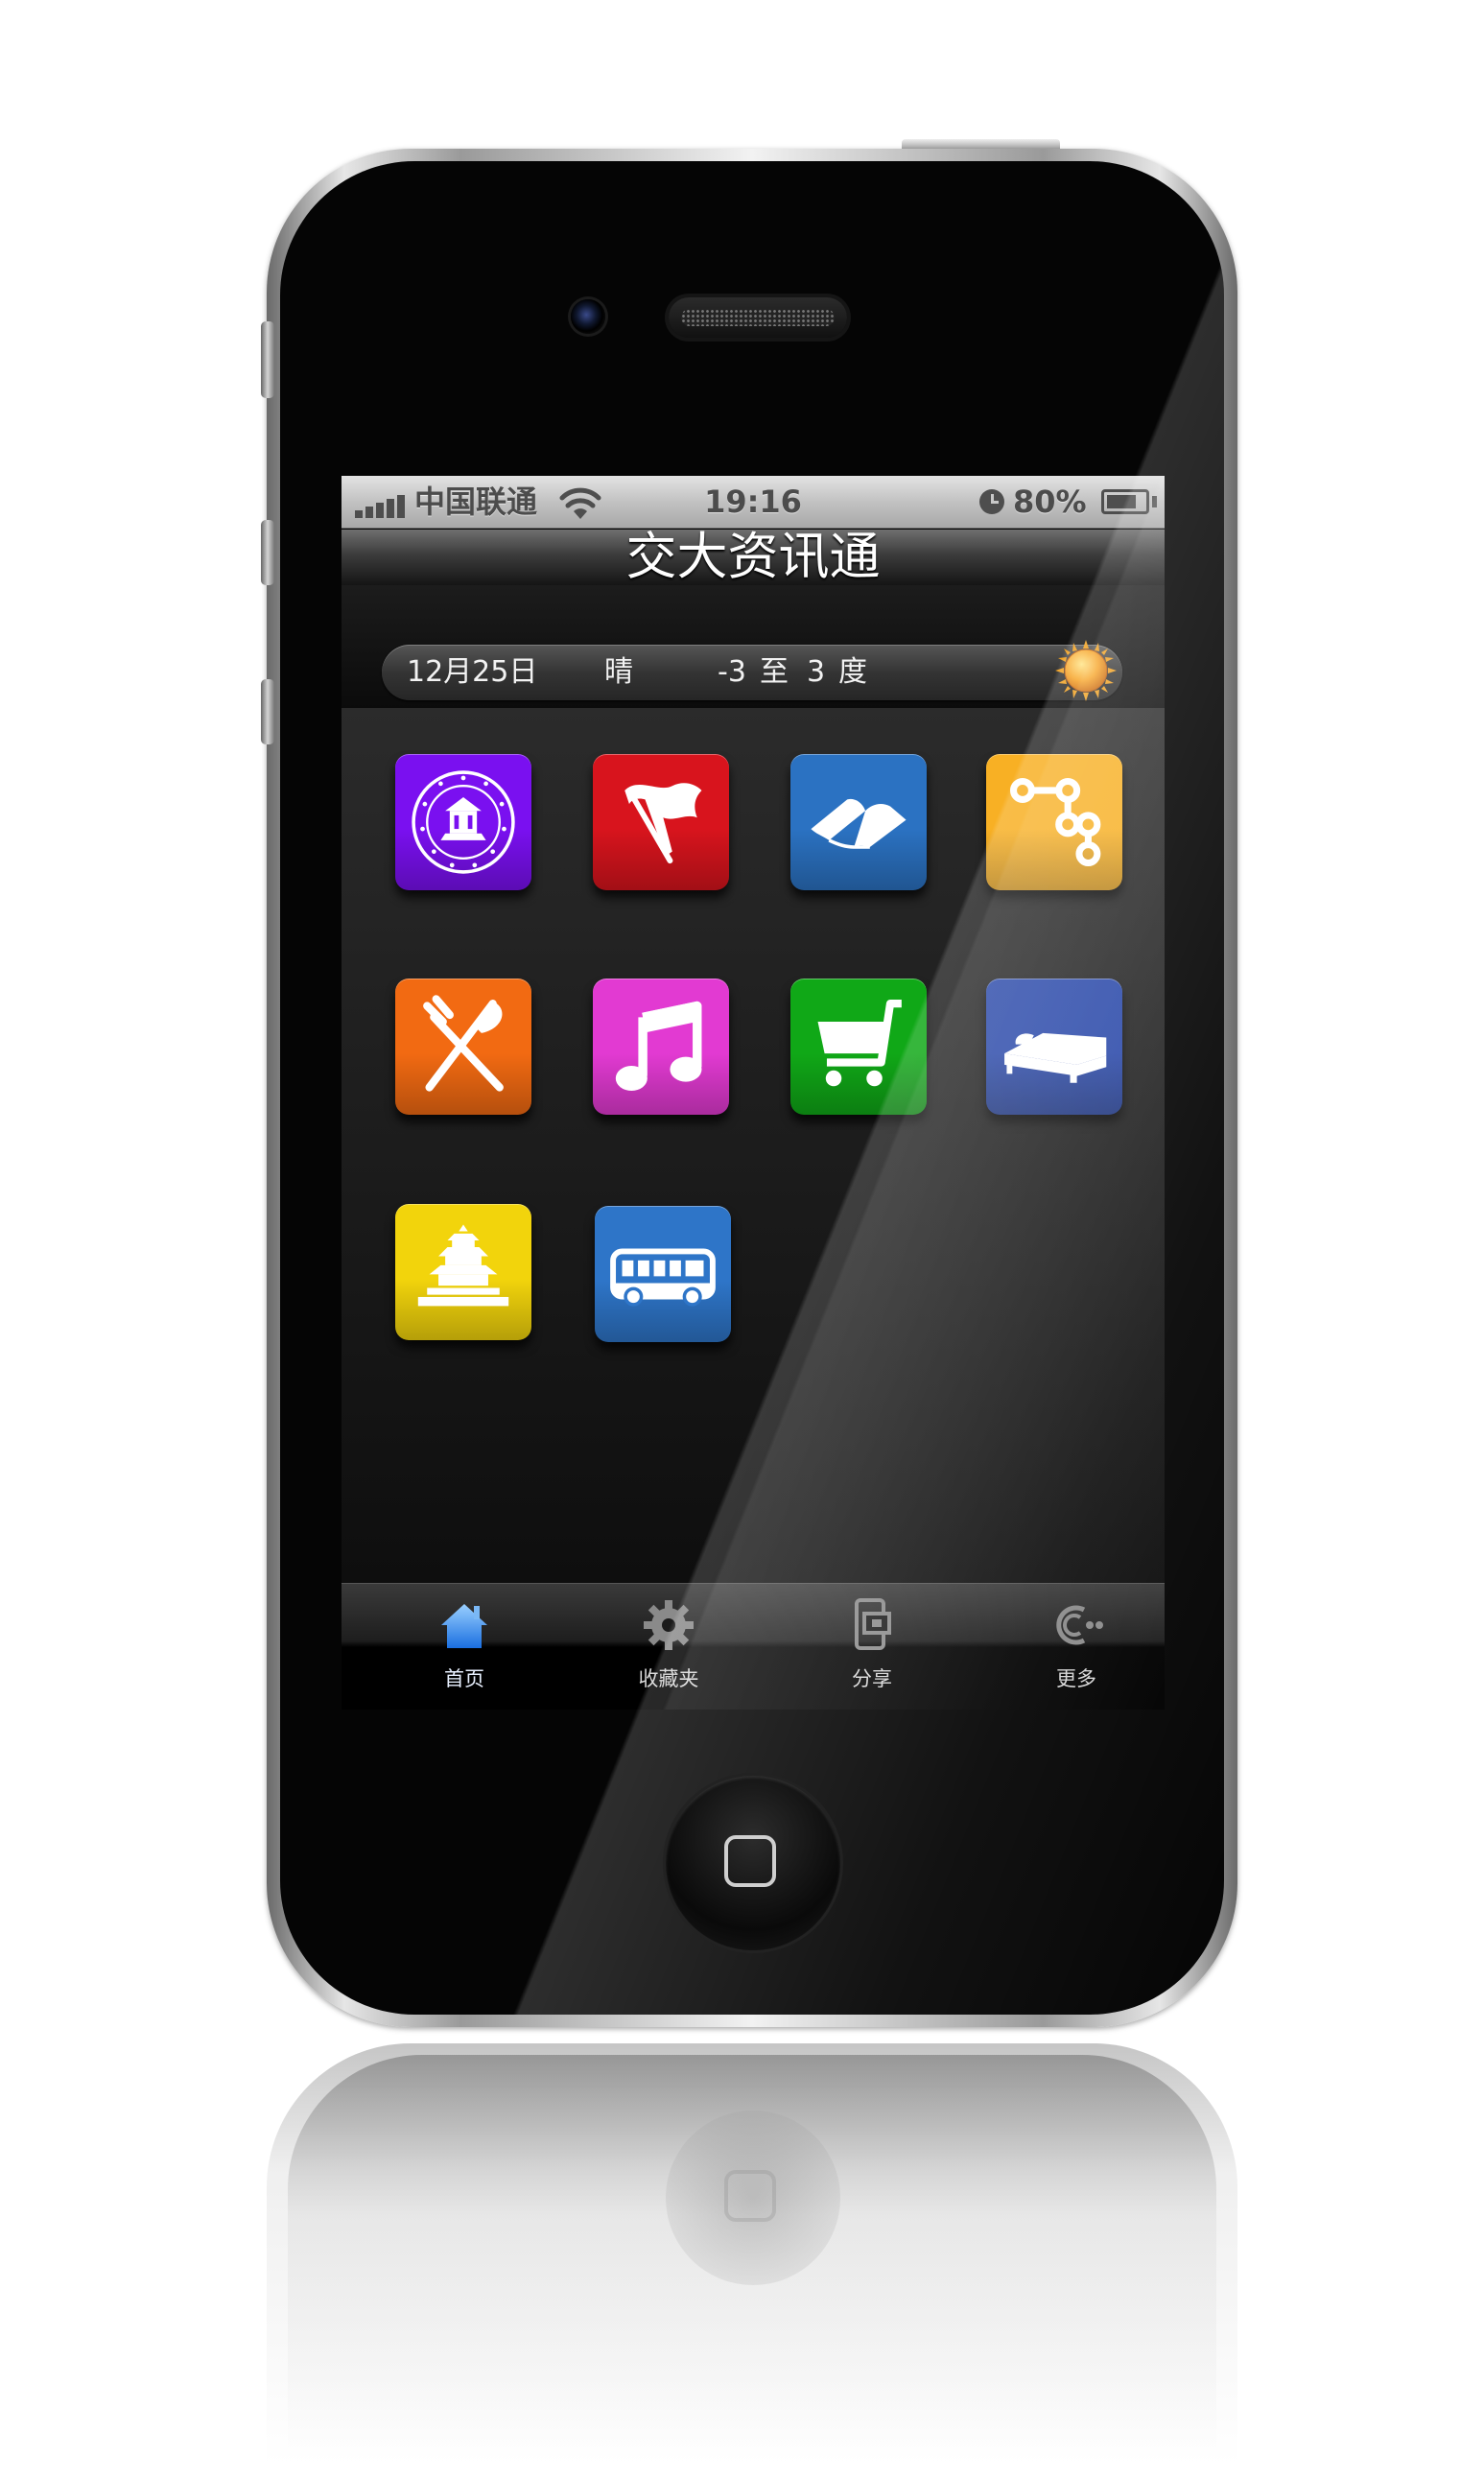 This screenshot has width=1484, height=2477. I want to click on shopping-app-button, so click(858, 1047).